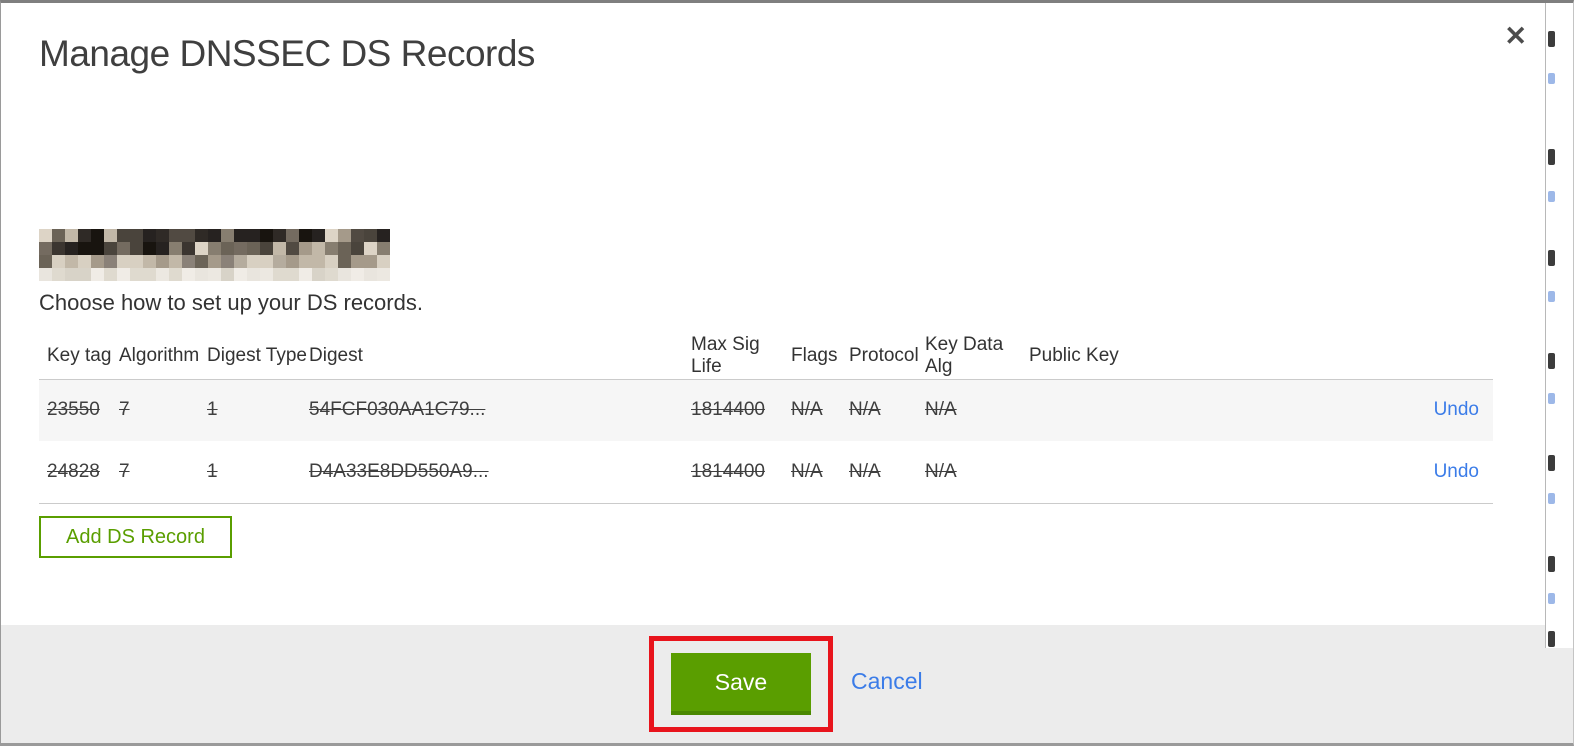  I want to click on cell-key-tag: 24828, so click(73, 471).